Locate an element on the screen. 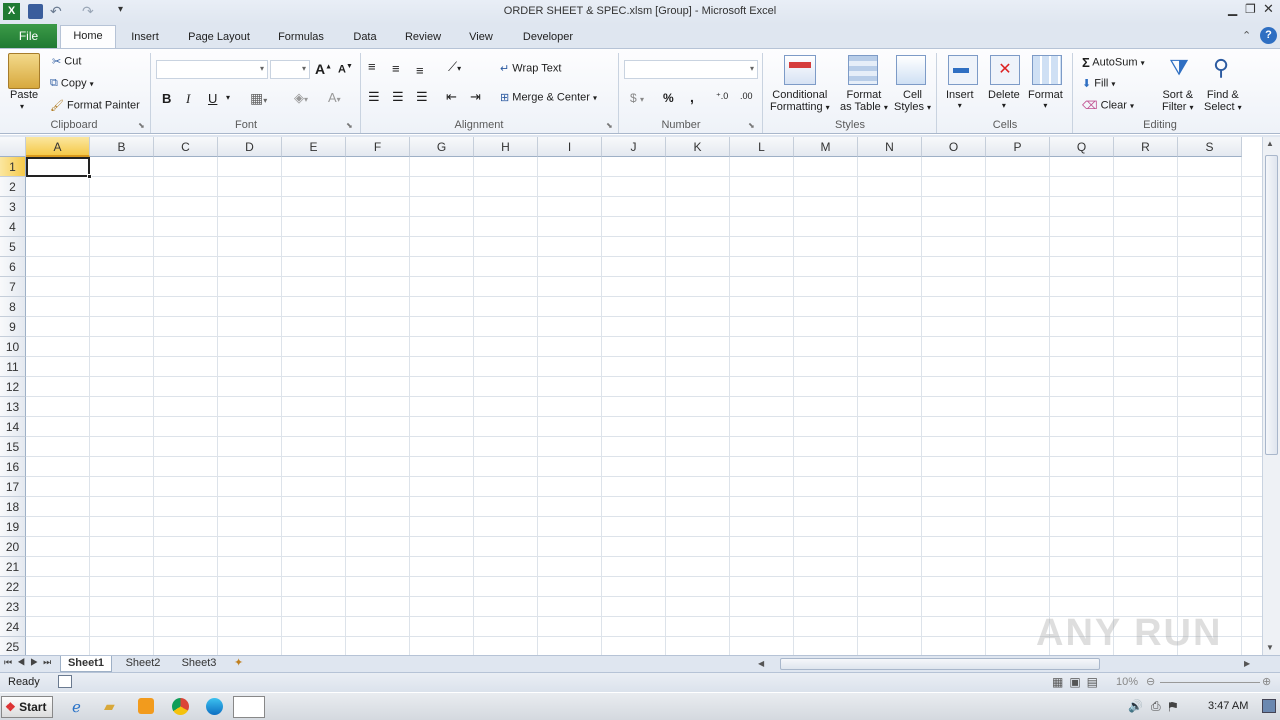 This screenshot has height=720, width=1280. insert-sheet-icon: ✦ is located at coordinates (238, 662).